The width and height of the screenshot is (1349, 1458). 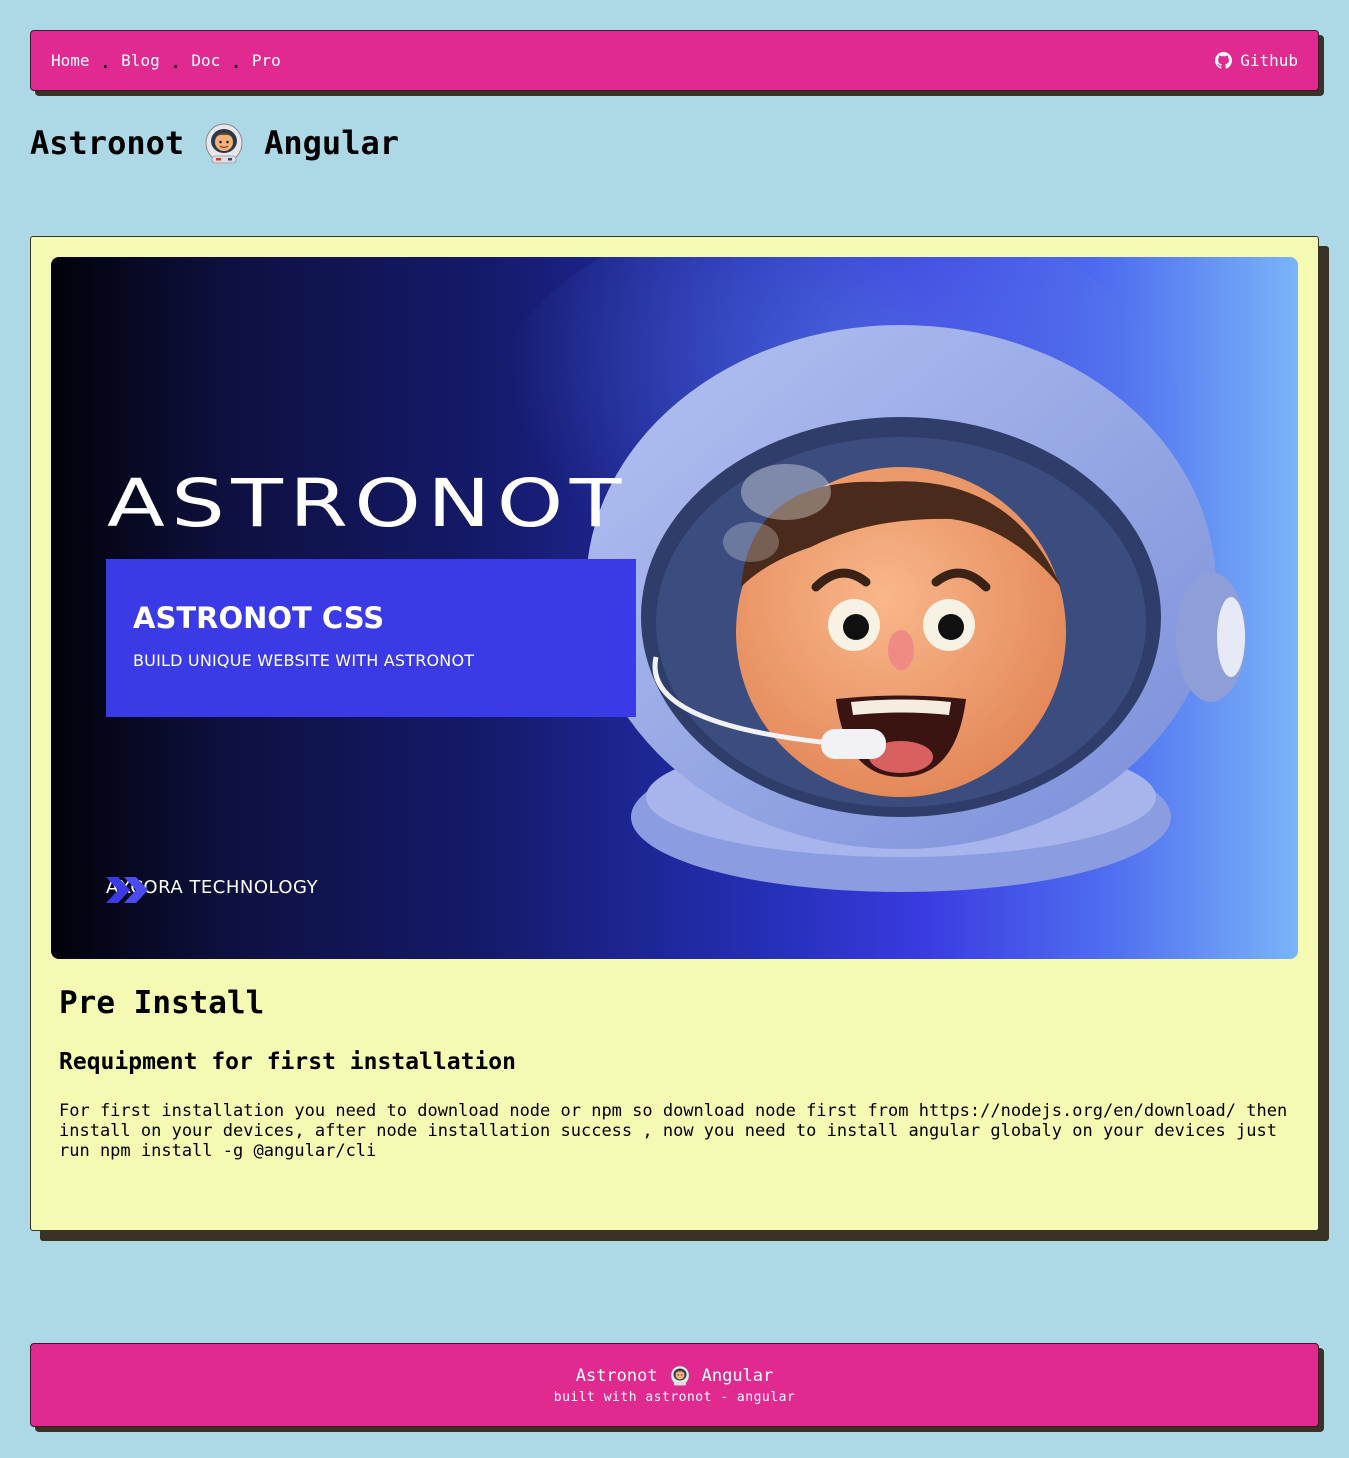 What do you see at coordinates (107, 143) in the screenshot?
I see `page-title-left: Astronot` at bounding box center [107, 143].